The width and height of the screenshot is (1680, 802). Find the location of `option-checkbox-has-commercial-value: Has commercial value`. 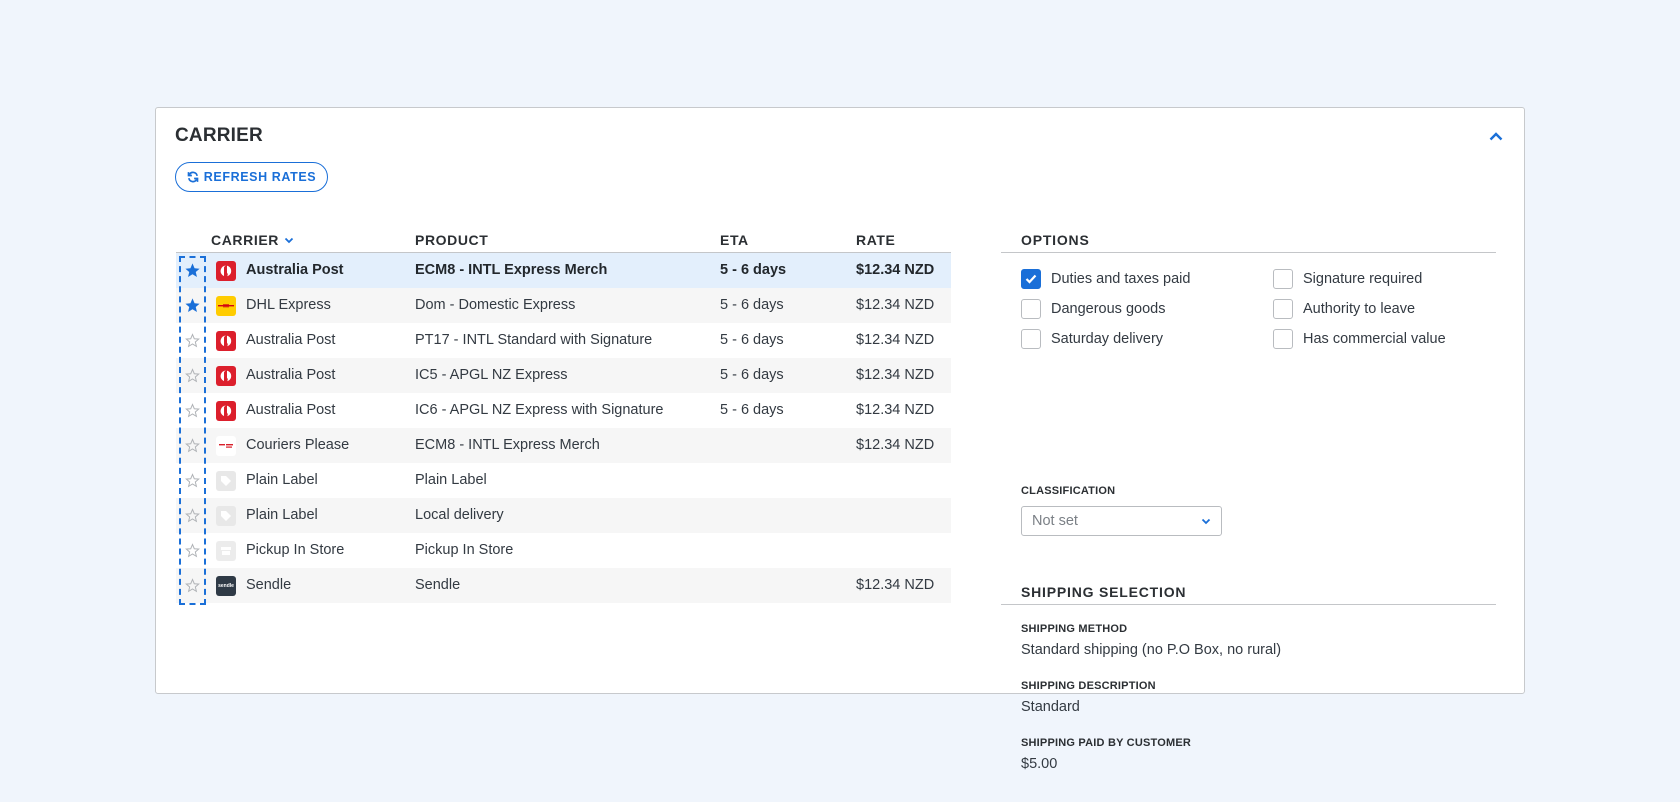

option-checkbox-has-commercial-value: Has commercial value is located at coordinates (1359, 339).